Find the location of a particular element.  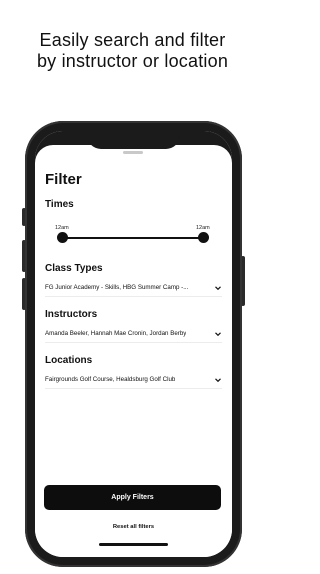

page-title: Filter is located at coordinates (63, 179).